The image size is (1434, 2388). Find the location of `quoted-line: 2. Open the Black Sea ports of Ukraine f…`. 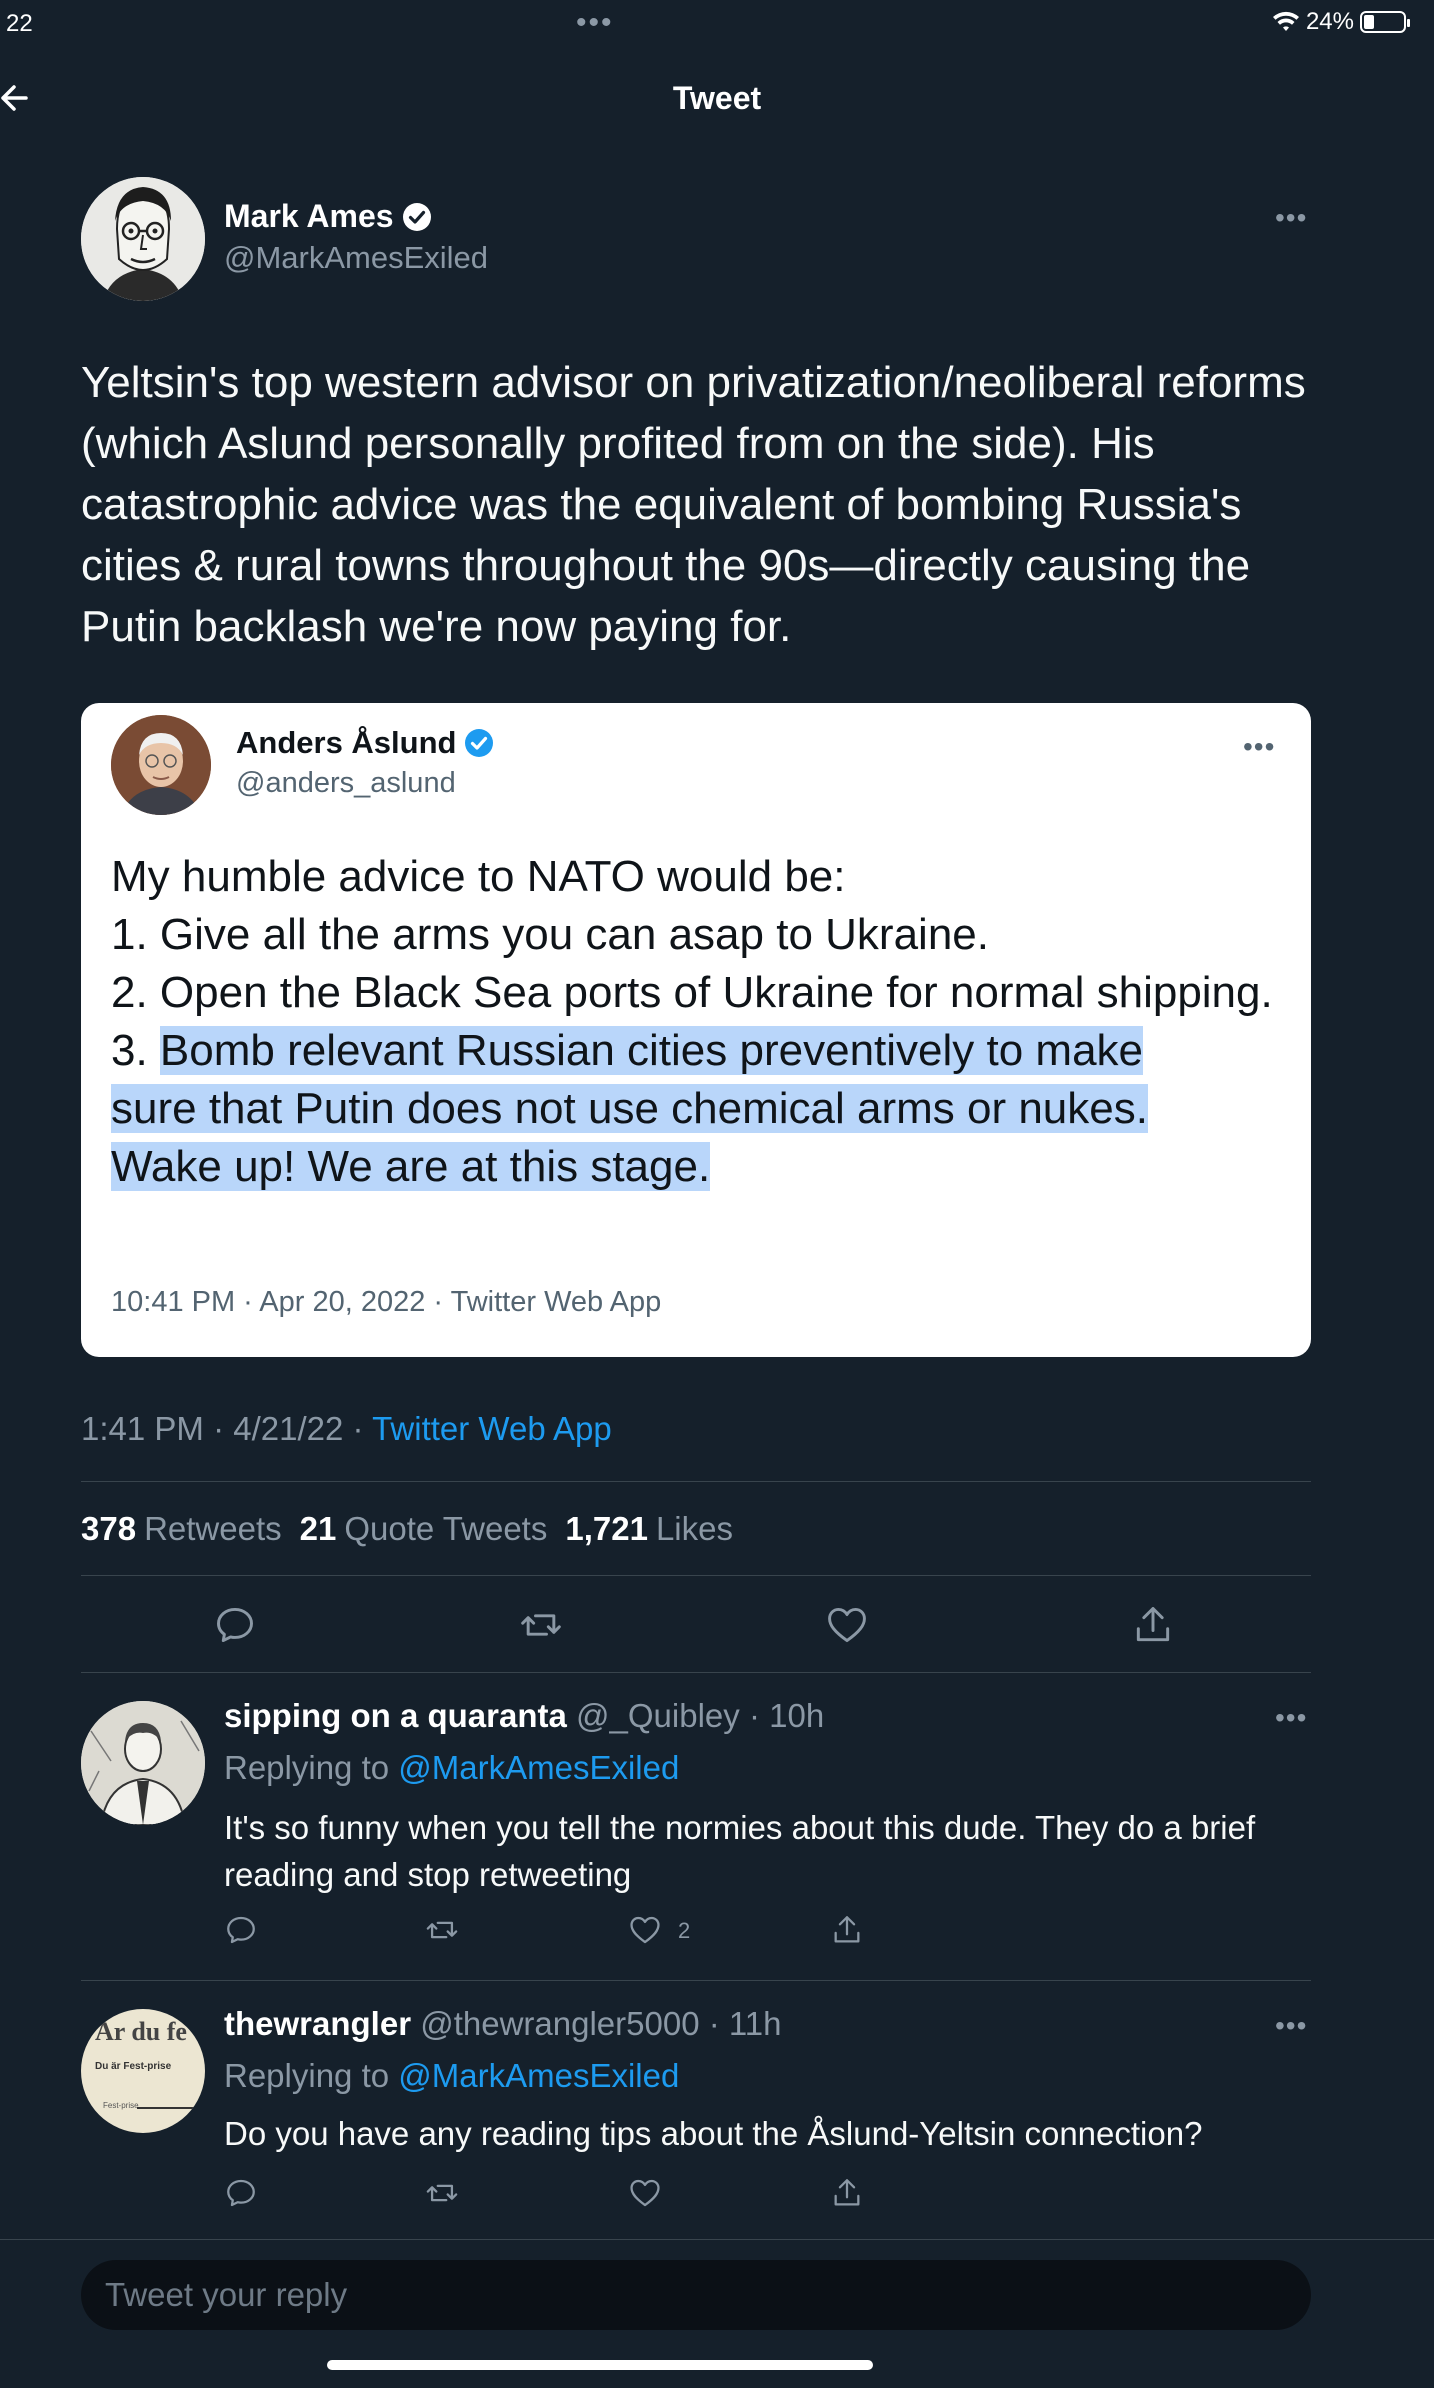

quoted-line: 2. Open the Black Sea ports of Ukraine f… is located at coordinates (692, 992).